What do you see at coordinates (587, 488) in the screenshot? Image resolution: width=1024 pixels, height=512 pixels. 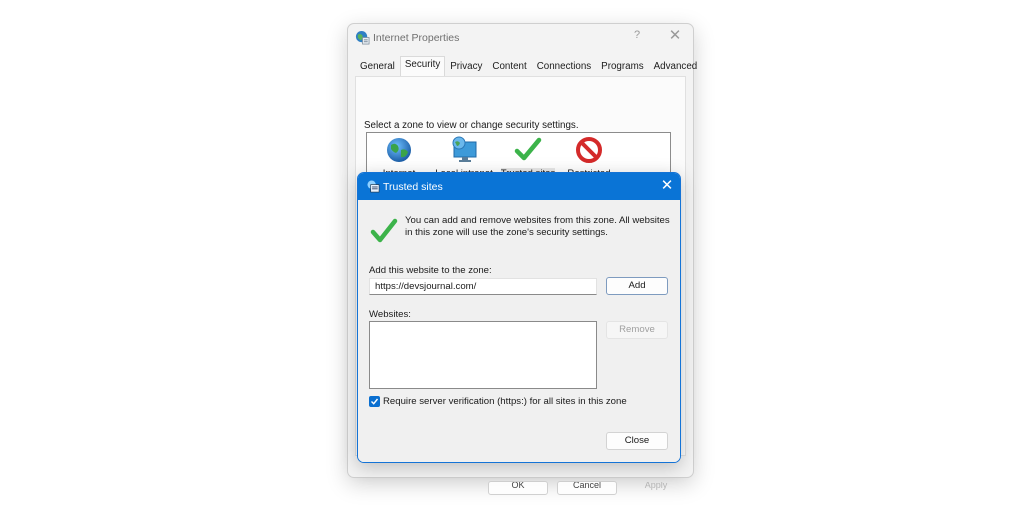 I see `cancel-button: Cancel` at bounding box center [587, 488].